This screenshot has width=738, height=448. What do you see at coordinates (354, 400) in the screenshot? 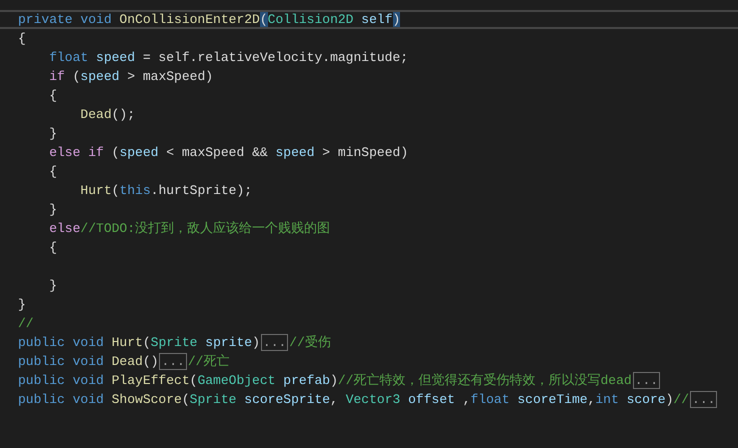
I see `code-line: public void ShowScore(Sprite scoreSprite, Vector3 offset ,float scoreTime,int score)//` at bounding box center [354, 400].